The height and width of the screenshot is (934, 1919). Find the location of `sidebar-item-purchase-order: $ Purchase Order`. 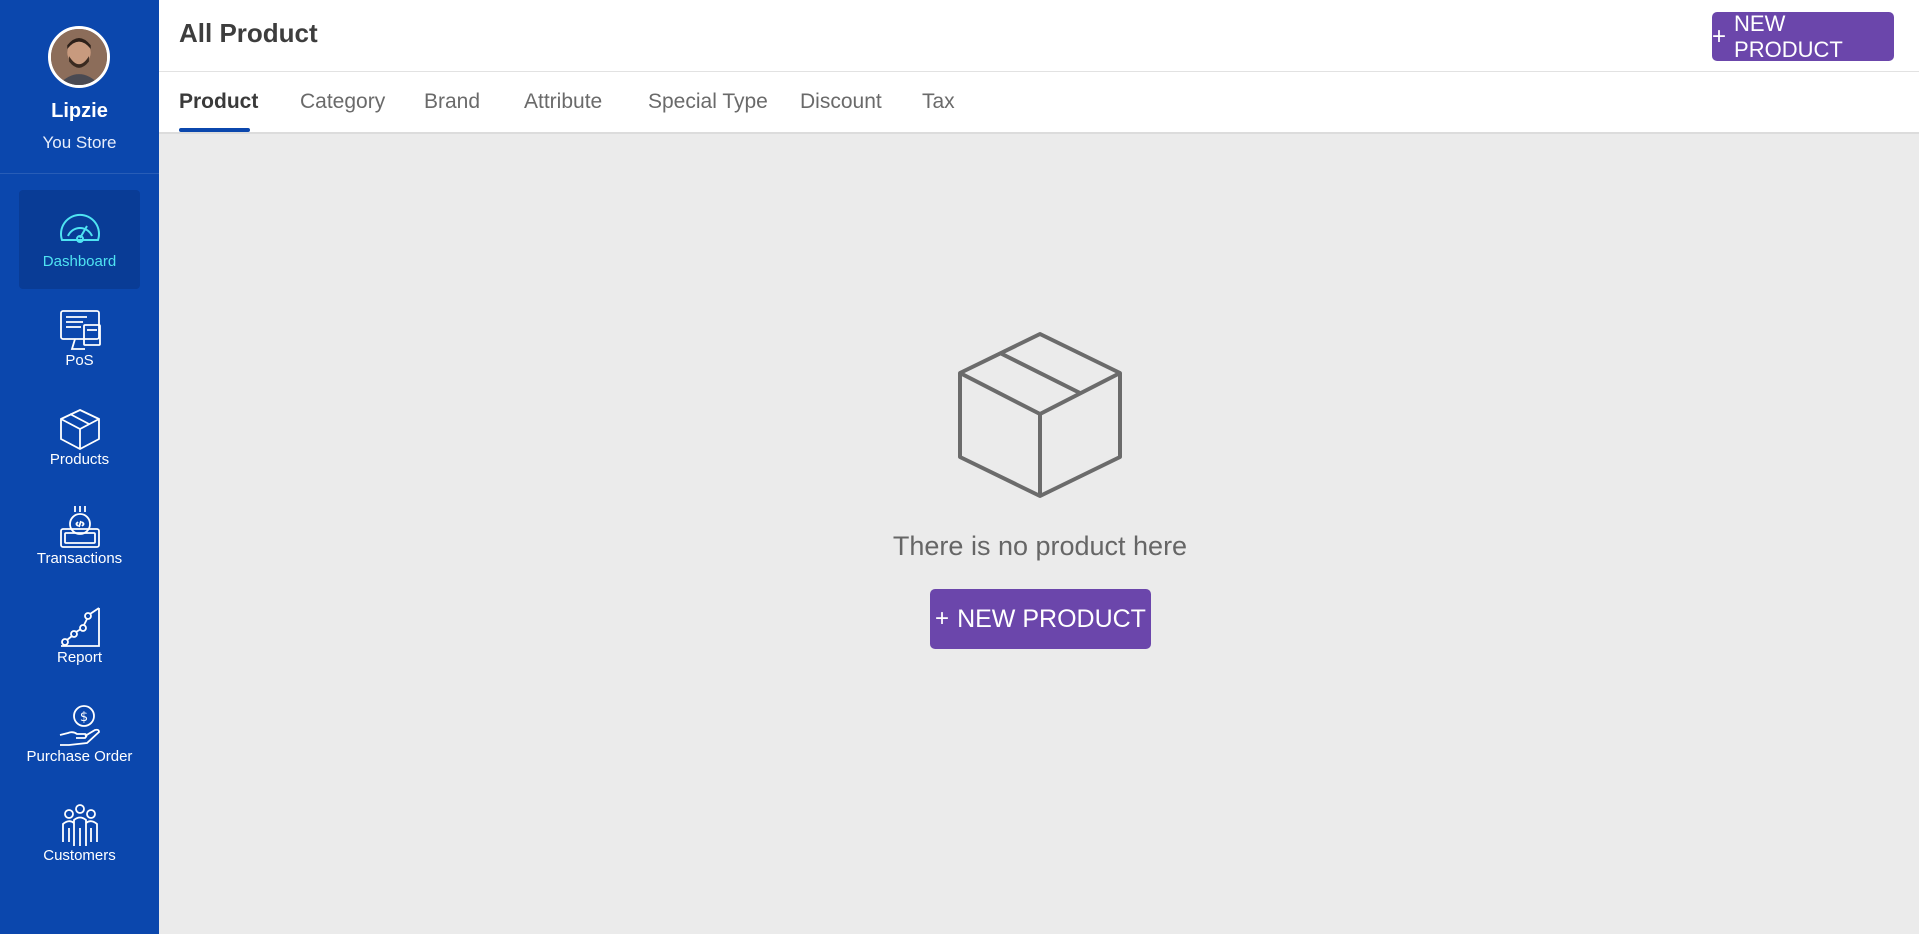

sidebar-item-purchase-order: $ Purchase Order is located at coordinates (79, 734).